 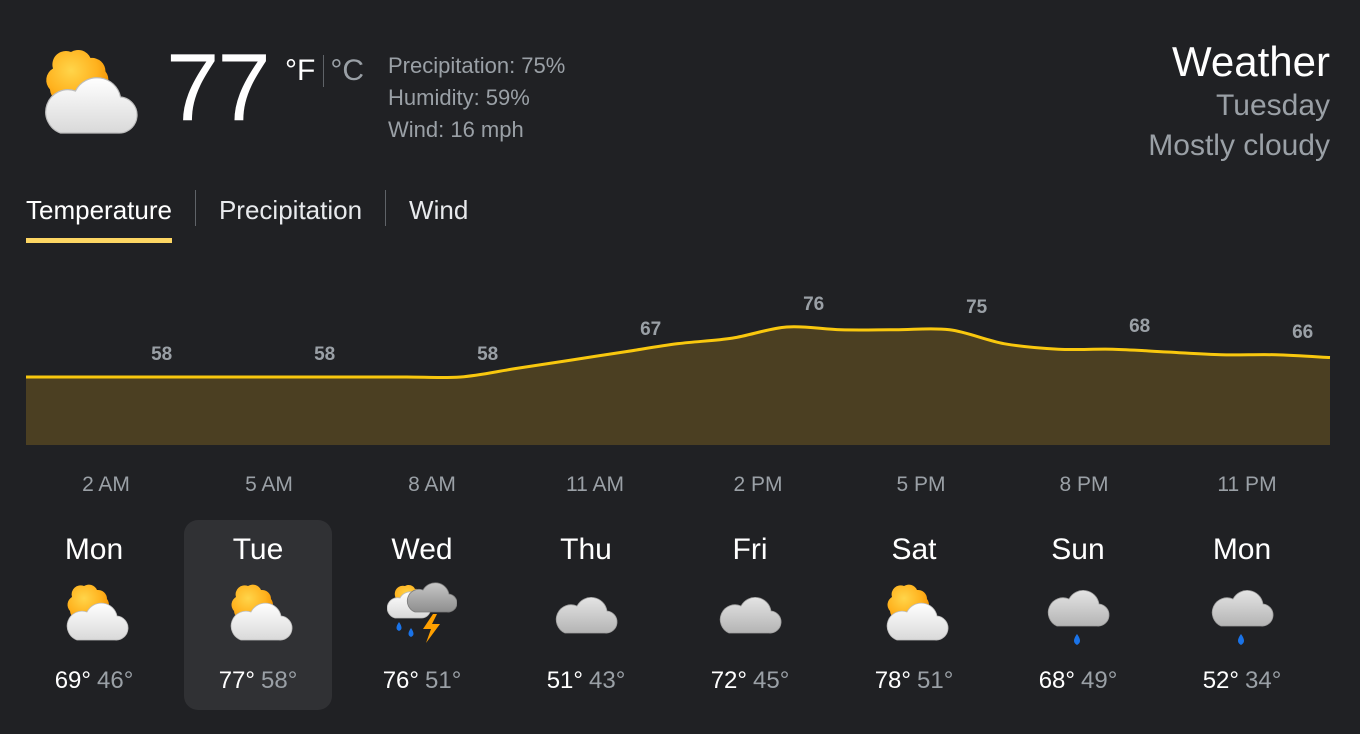 I want to click on current-day: Tuesday, so click(x=1273, y=105).